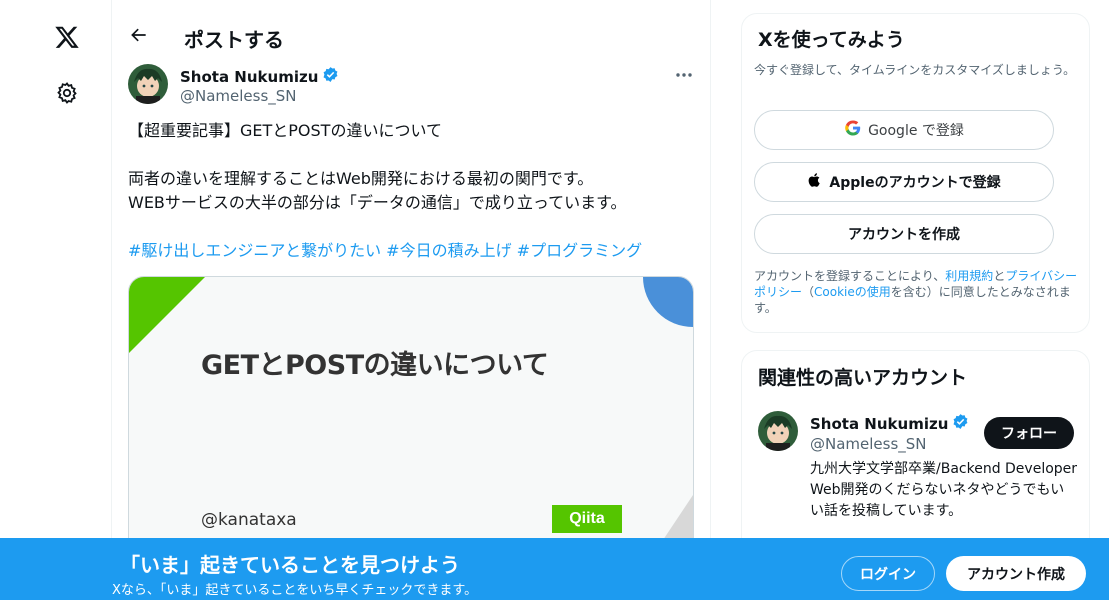  What do you see at coordinates (868, 444) in the screenshot?
I see `related-account-handle: @Nameless_SN` at bounding box center [868, 444].